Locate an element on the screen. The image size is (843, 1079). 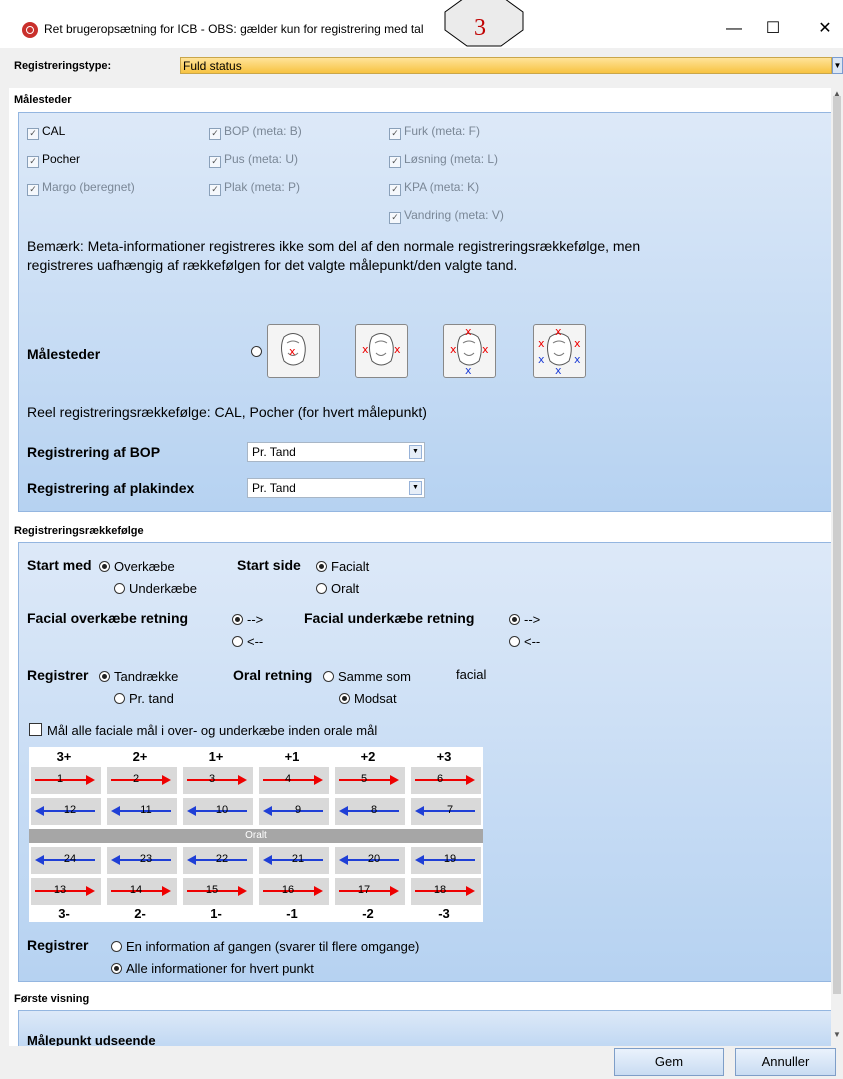
tandraekke-label: Tandrække is located at coordinates (146, 676).